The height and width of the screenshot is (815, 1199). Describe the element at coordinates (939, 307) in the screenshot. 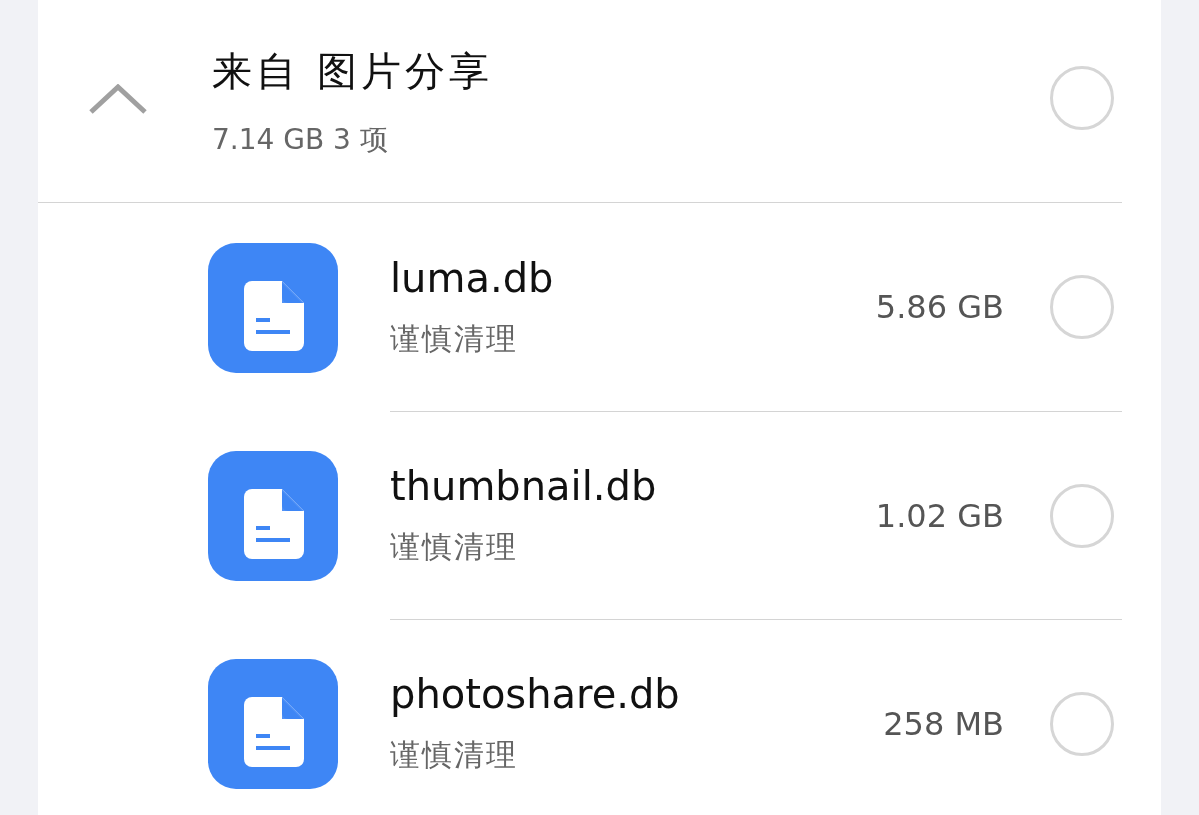

I see `file-size: 5.86 GB` at that location.